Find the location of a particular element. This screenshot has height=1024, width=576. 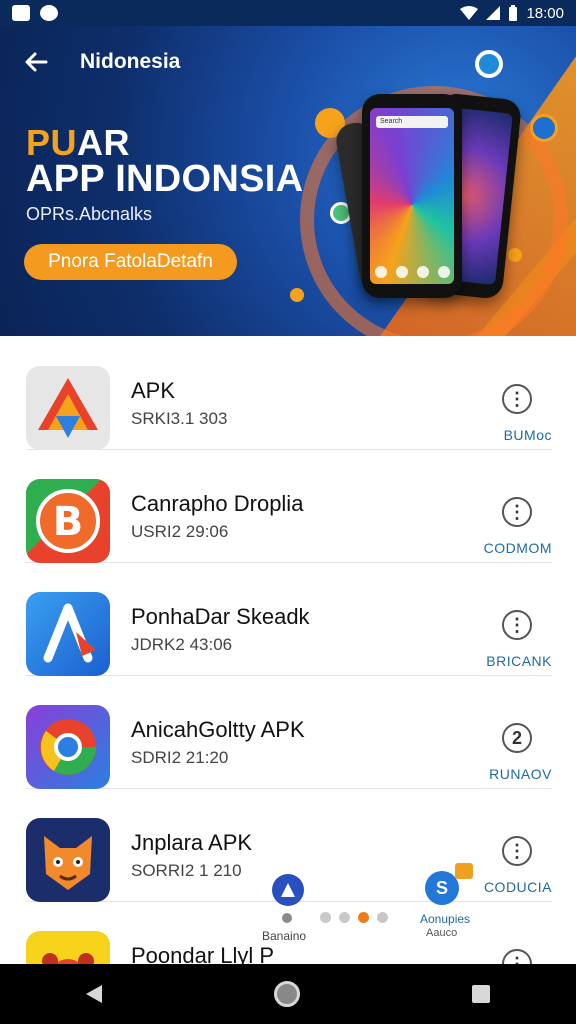

status-time: 18:00 is located at coordinates (545, 13).